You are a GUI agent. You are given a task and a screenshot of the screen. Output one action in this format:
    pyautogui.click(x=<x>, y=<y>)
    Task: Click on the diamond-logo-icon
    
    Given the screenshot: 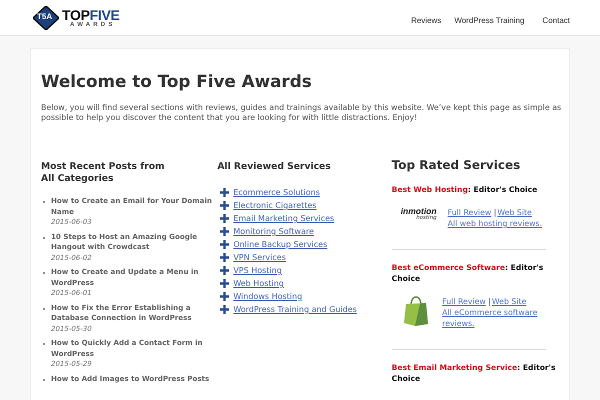 What is the action you would take?
    pyautogui.click(x=46, y=18)
    